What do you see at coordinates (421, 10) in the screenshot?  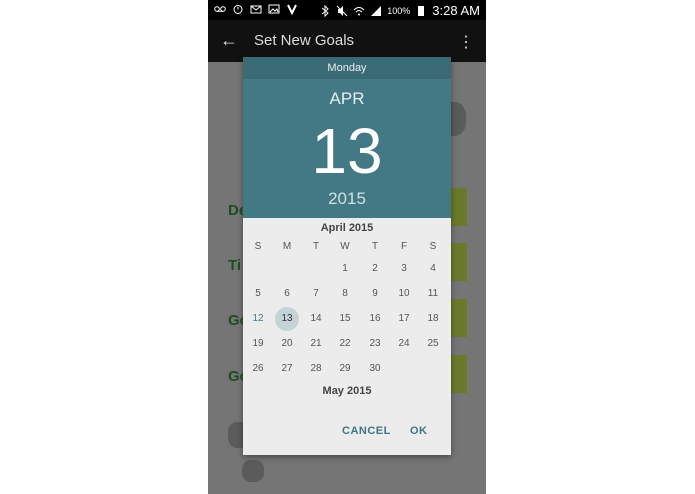 I see `battery-icon` at bounding box center [421, 10].